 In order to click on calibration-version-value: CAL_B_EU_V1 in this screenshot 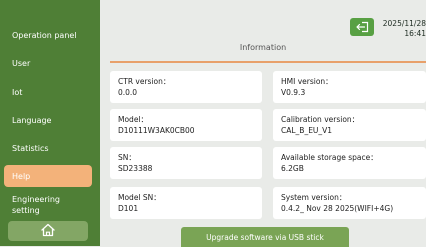, I will do `click(307, 130)`.